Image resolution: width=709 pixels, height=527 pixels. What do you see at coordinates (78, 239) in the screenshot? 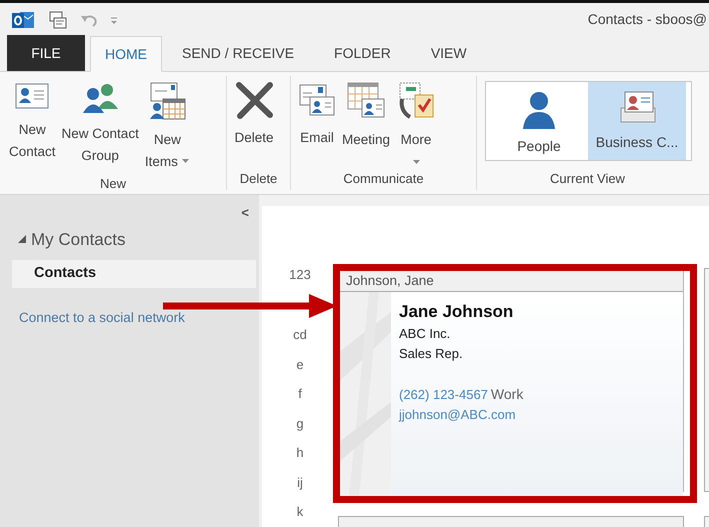
I see `folder-group: My Contacts` at bounding box center [78, 239].